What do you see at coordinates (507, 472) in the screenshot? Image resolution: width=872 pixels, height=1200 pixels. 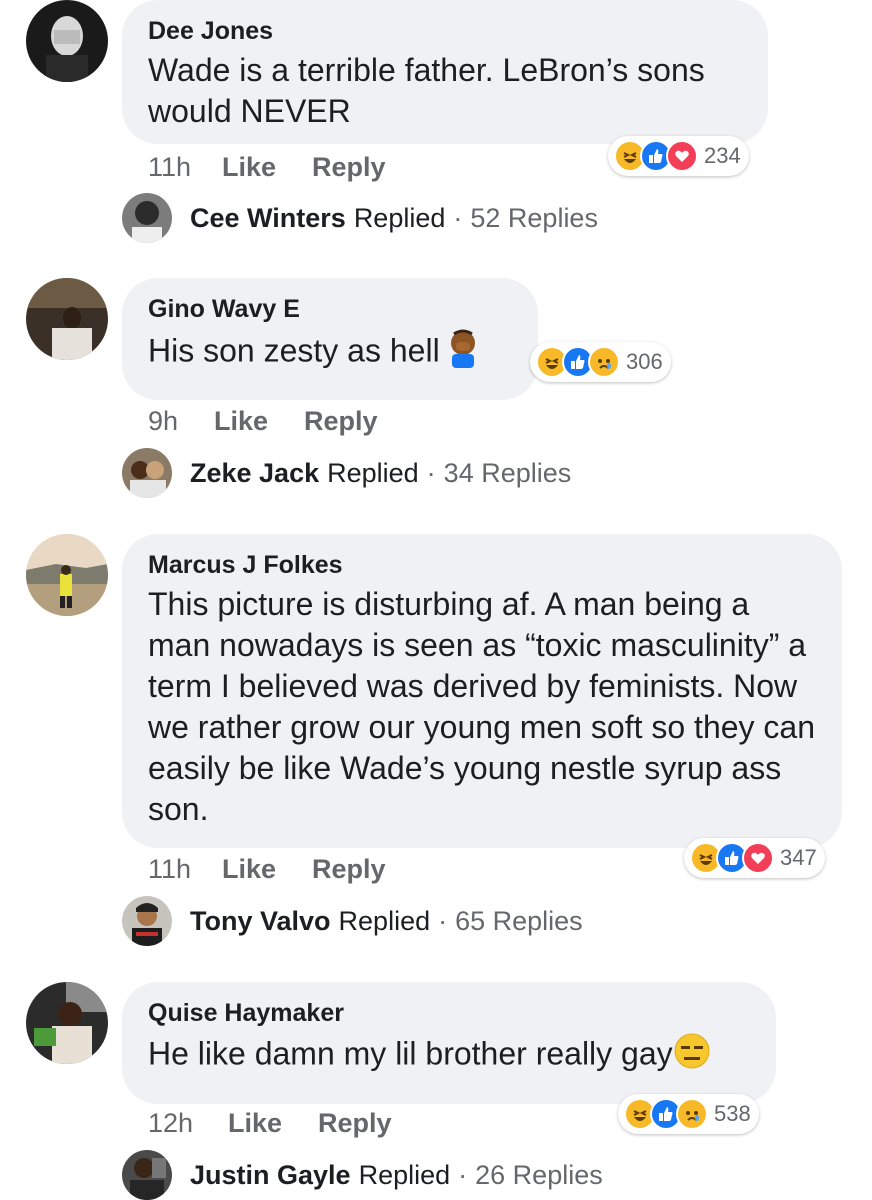 I see `replies-count: 34 Replies` at bounding box center [507, 472].